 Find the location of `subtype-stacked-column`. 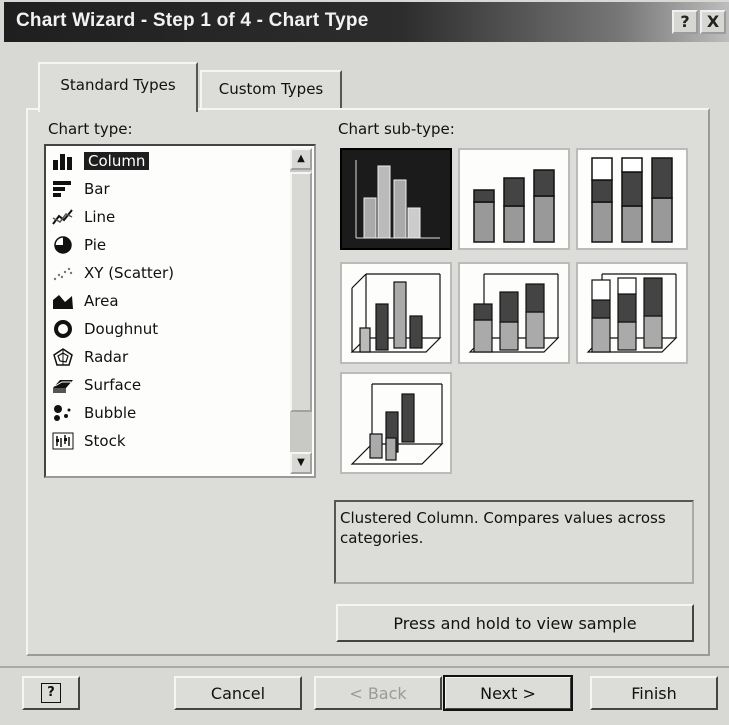

subtype-stacked-column is located at coordinates (514, 199).